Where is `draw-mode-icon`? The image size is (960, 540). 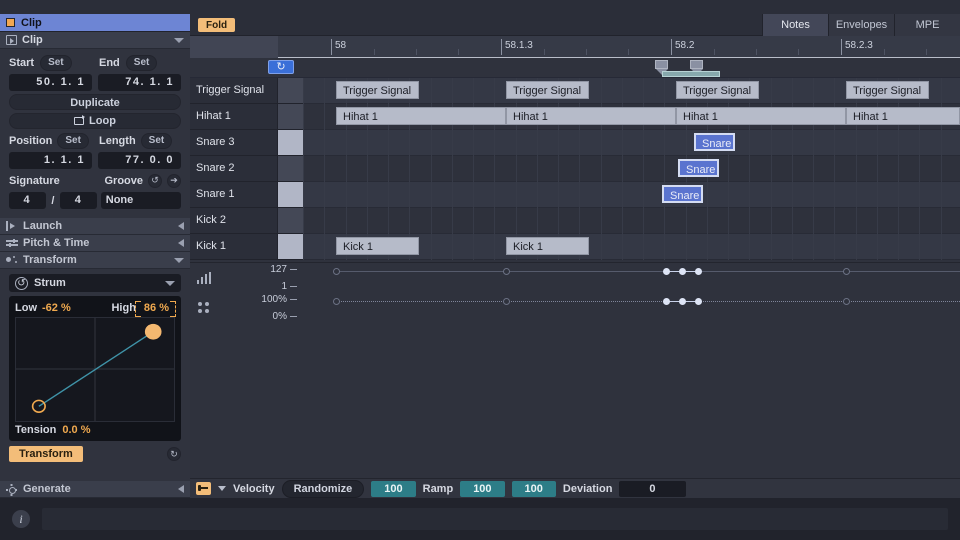 draw-mode-icon is located at coordinates (203, 488).